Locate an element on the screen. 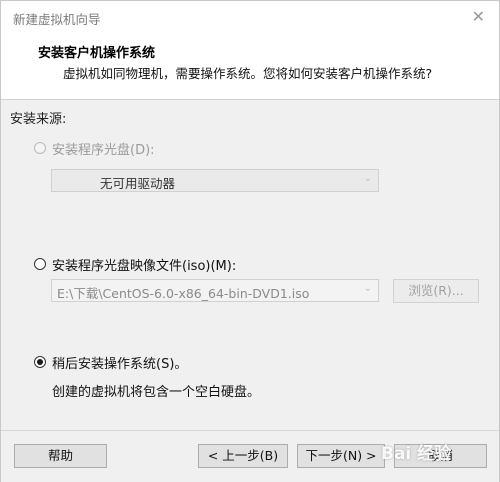 Image resolution: width=500 pixels, height=482 pixels. radio-installer-disc is located at coordinates (40, 148).